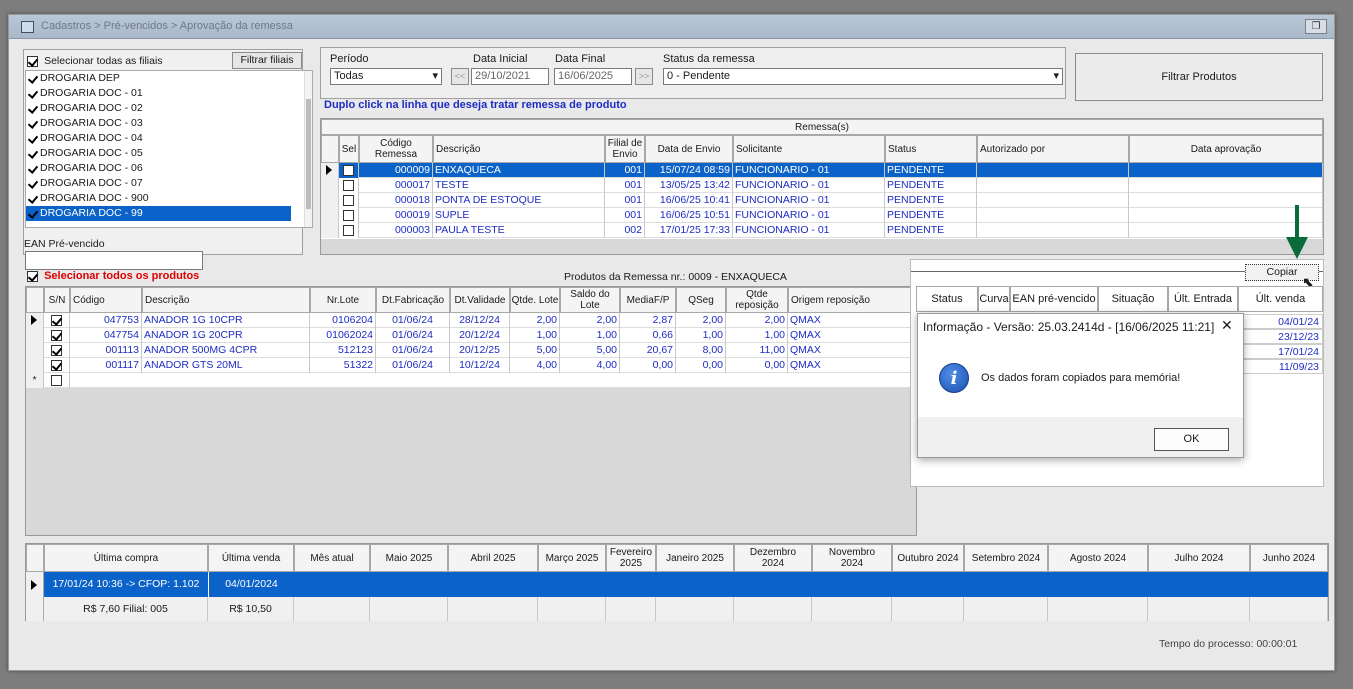  Describe the element at coordinates (1199, 77) in the screenshot. I see `filtrar-produtos-button: Filtrar Produtos` at that location.